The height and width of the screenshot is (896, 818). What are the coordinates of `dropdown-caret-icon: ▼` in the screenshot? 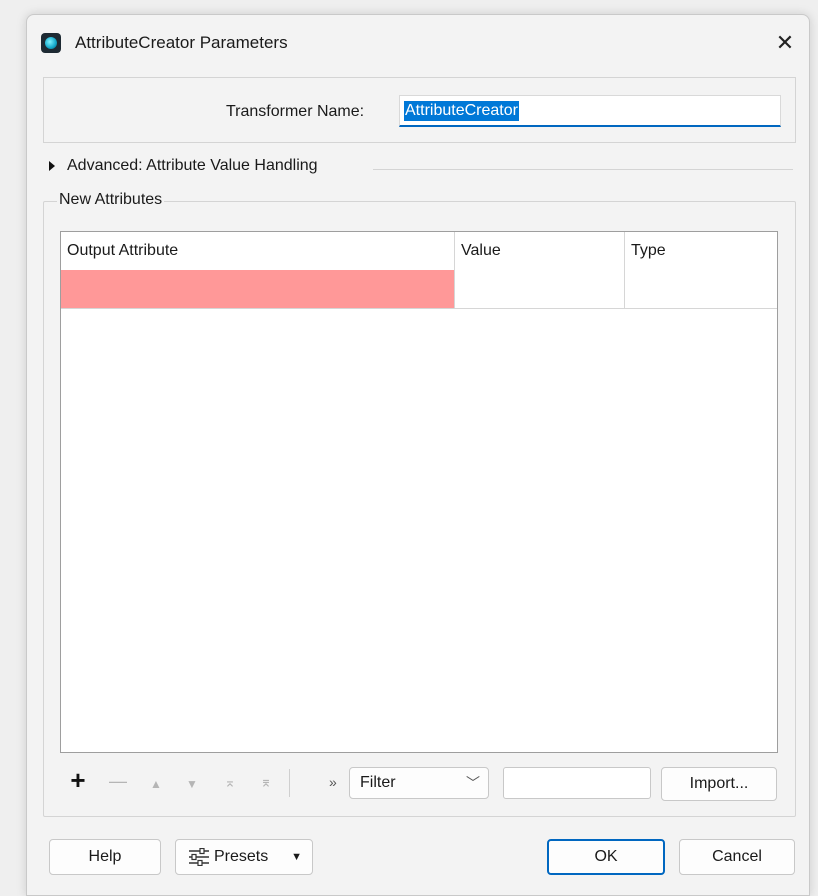 It's located at (296, 857).